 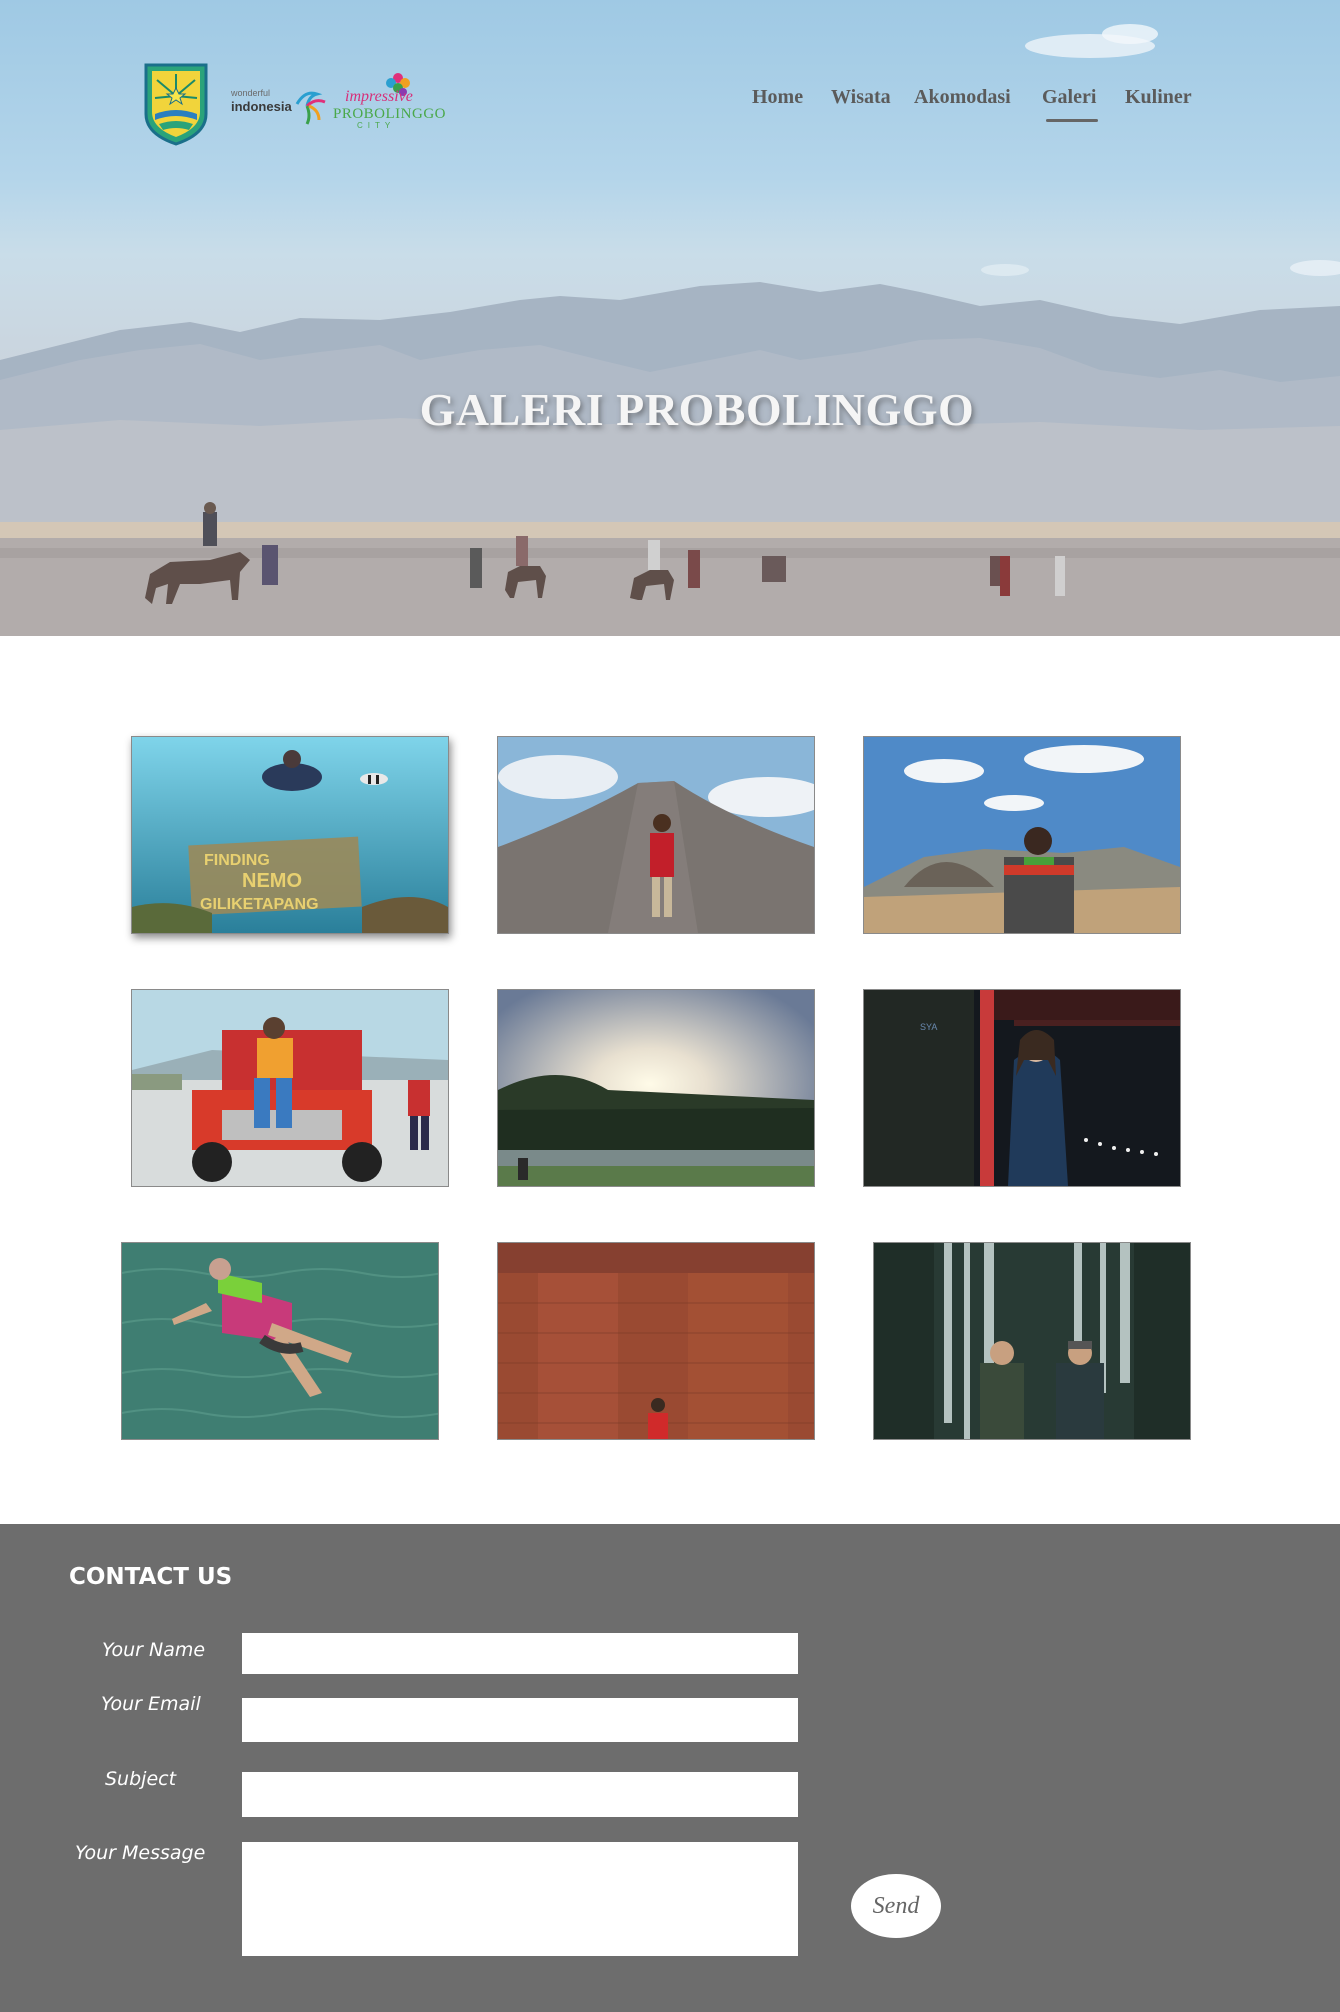 What do you see at coordinates (520, 1720) in the screenshot?
I see `email-input` at bounding box center [520, 1720].